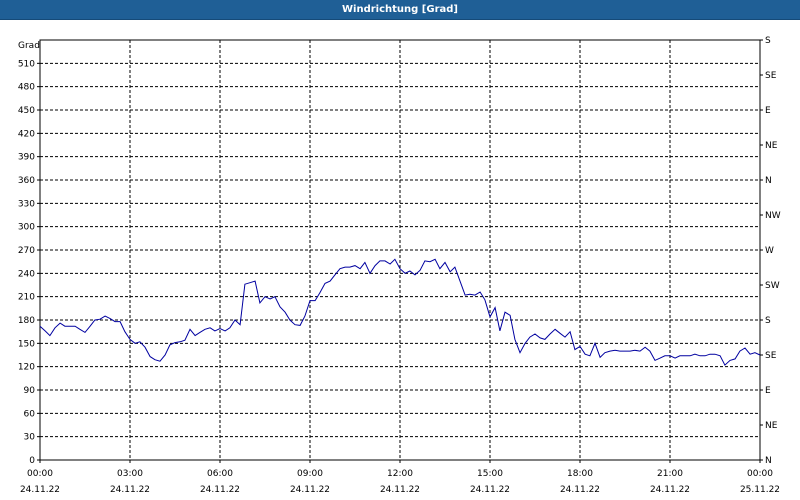 This screenshot has height=500, width=800. Describe the element at coordinates (580, 474) in the screenshot. I see `x-tick-time-label: 18:00` at that location.